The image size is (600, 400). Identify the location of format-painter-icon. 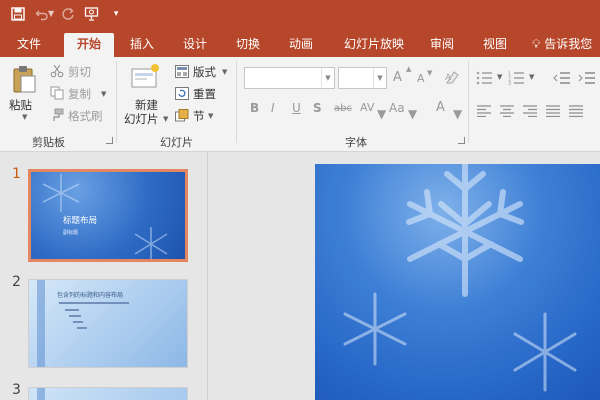
(57, 116).